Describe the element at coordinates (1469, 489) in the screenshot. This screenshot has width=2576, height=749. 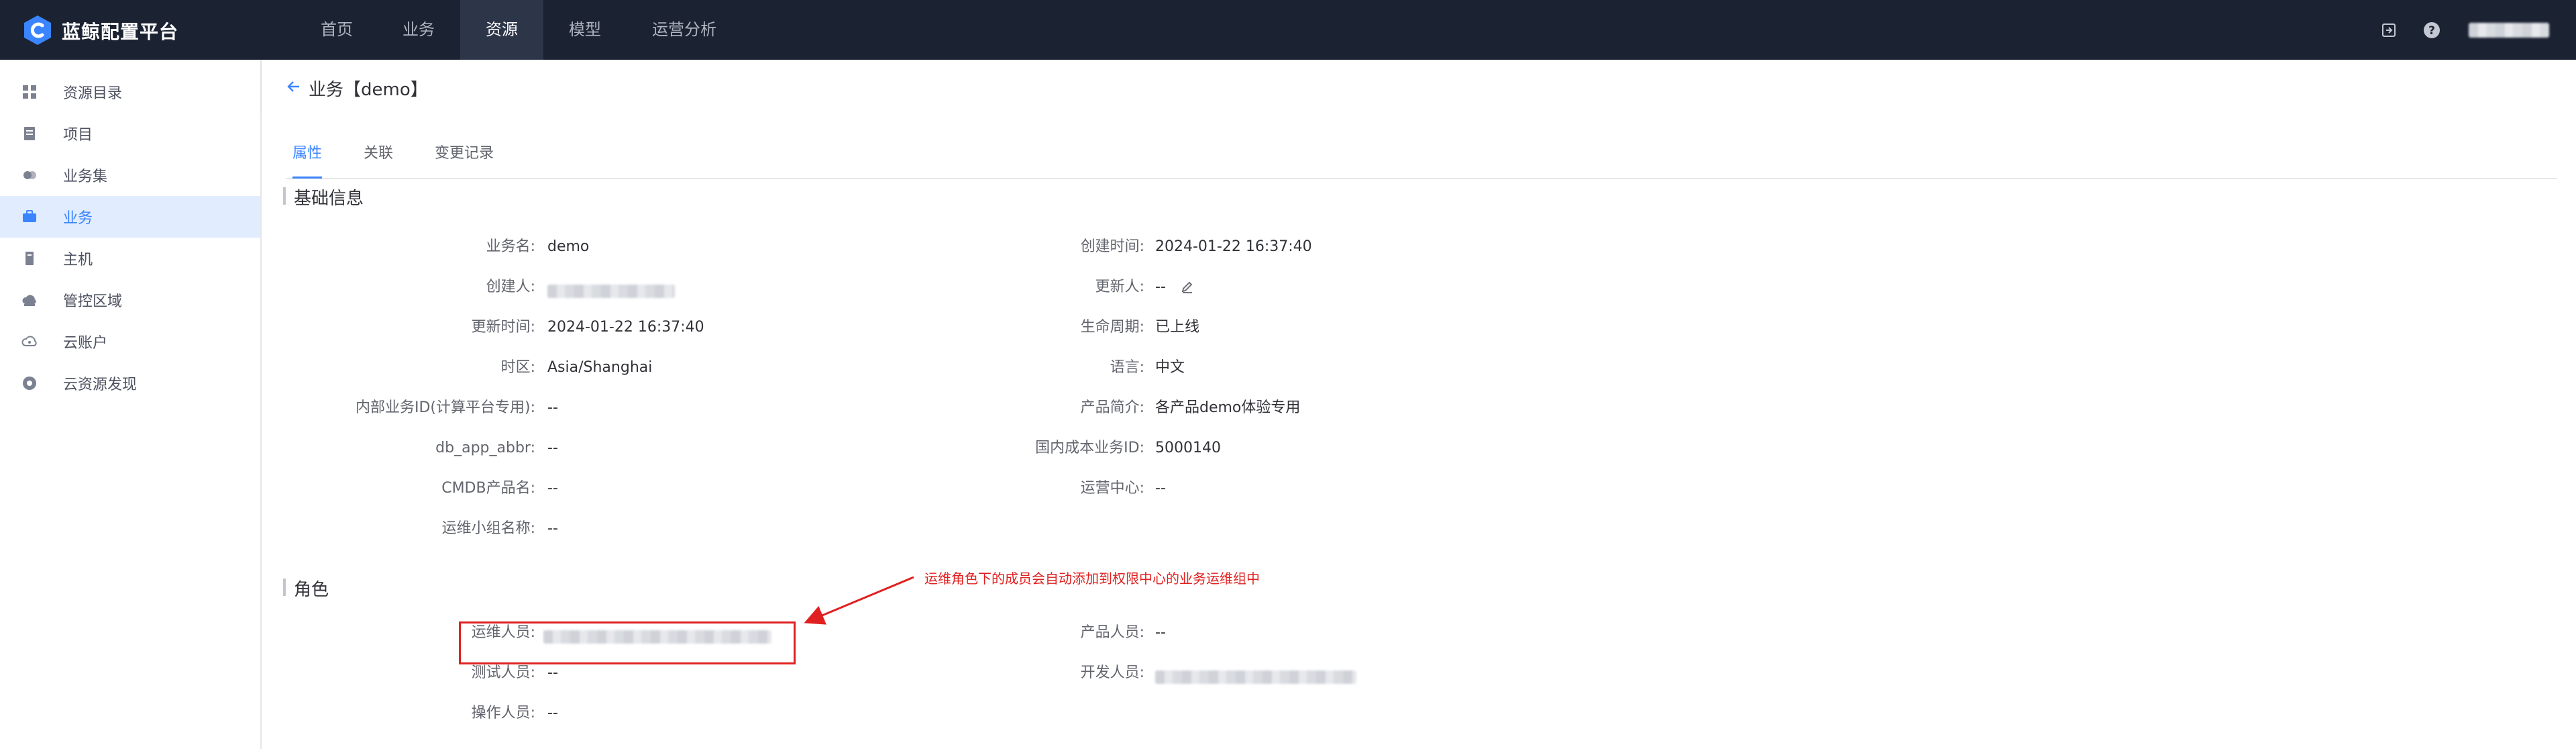
I see `field-row: 运营中心: --` at that location.